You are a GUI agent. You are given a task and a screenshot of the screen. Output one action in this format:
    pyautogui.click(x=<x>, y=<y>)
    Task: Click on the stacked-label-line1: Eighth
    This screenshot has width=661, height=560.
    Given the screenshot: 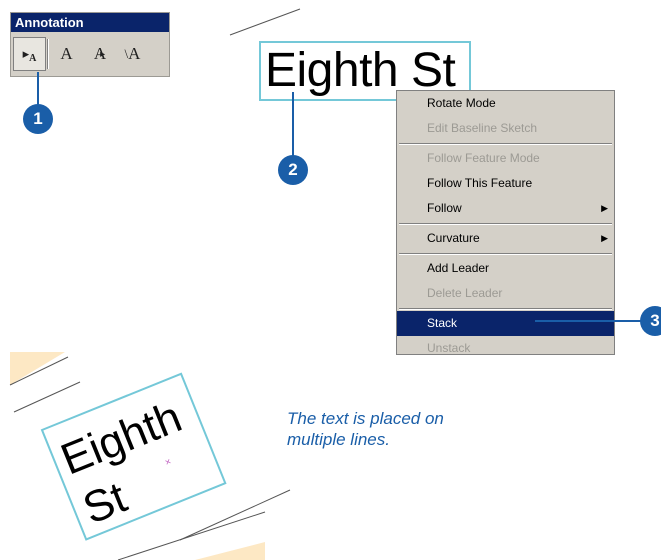 What is the action you would take?
    pyautogui.click(x=121, y=438)
    